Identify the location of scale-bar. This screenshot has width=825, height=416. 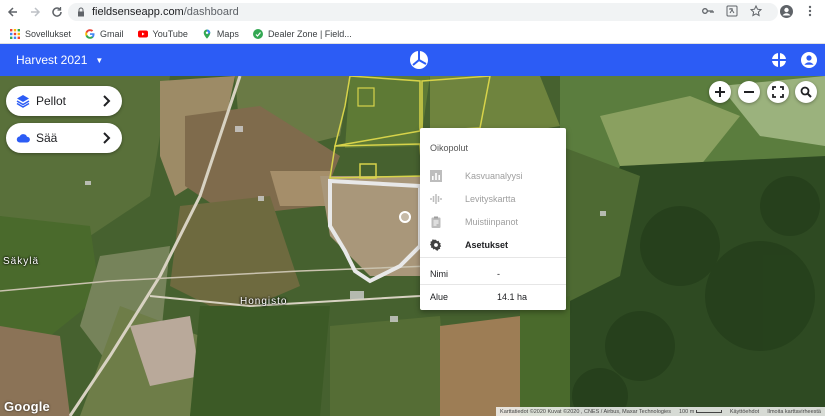
(708, 411).